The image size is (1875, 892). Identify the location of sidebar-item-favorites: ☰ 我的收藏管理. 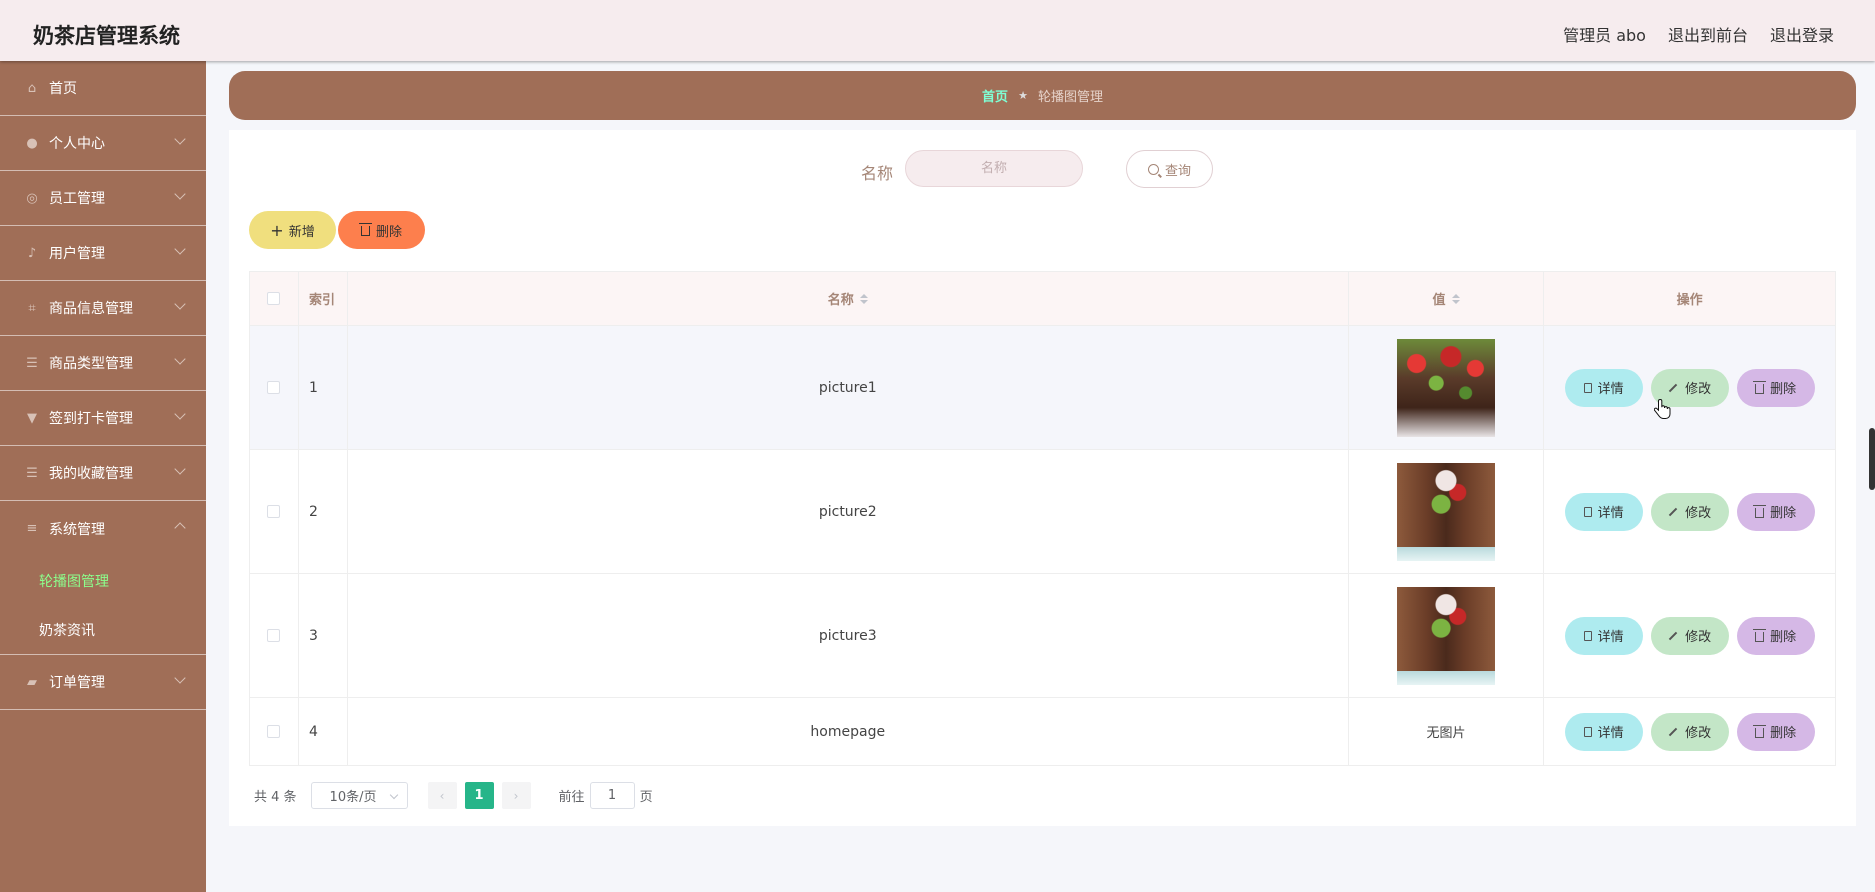
(103, 473).